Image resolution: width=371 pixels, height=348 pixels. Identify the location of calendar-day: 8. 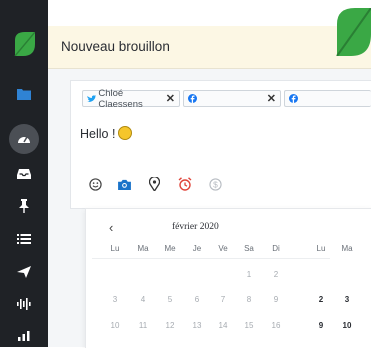
(249, 299).